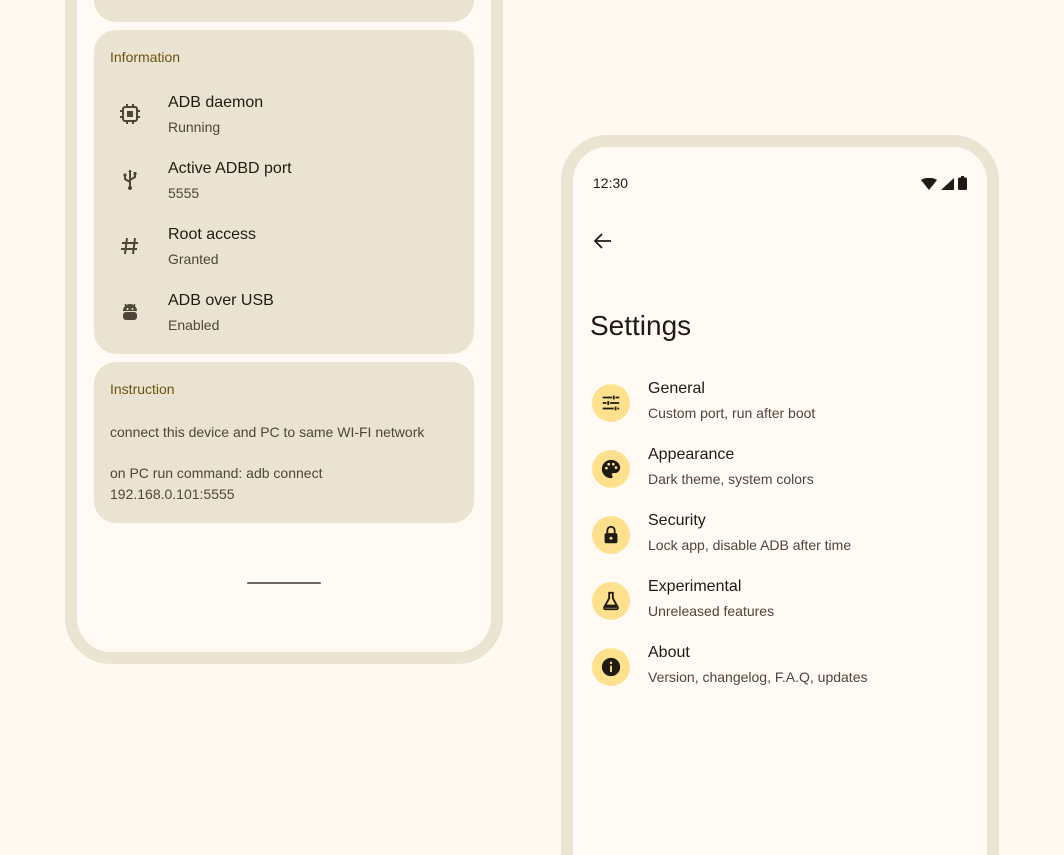  What do you see at coordinates (284, 186) in the screenshot?
I see `info-item-adbd-port: Active ADBD port 5555` at bounding box center [284, 186].